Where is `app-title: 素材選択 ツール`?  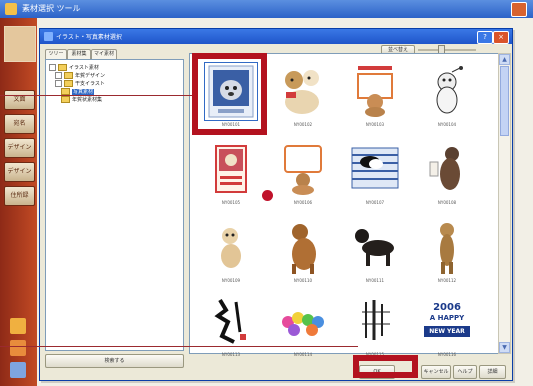
app-title: 素材選択 ツール is located at coordinates (51, 8).